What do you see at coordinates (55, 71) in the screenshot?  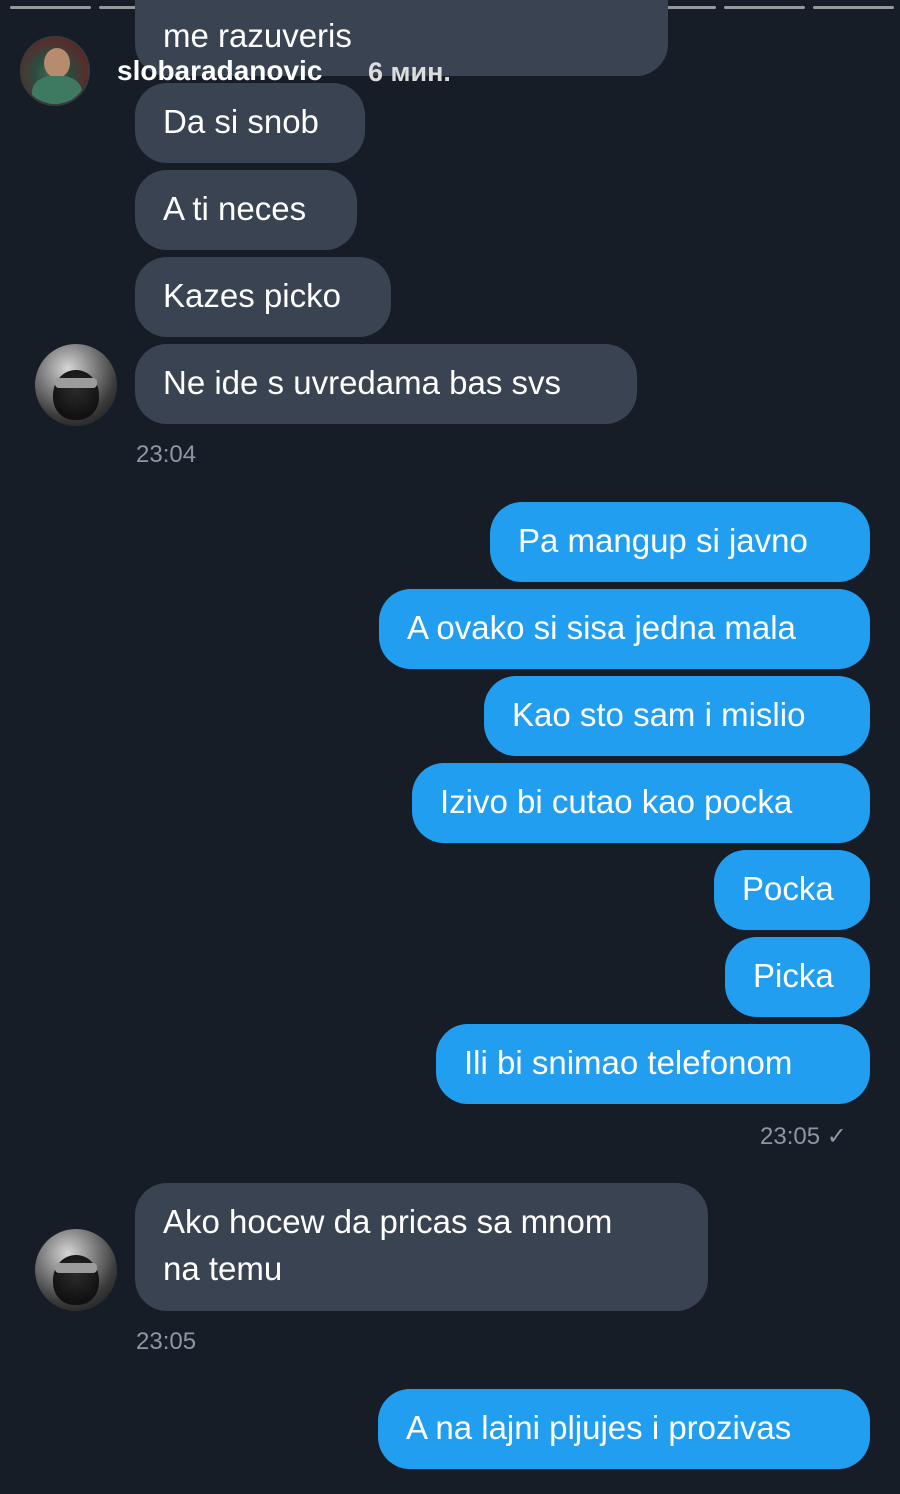 I see `user-avatar-icon` at bounding box center [55, 71].